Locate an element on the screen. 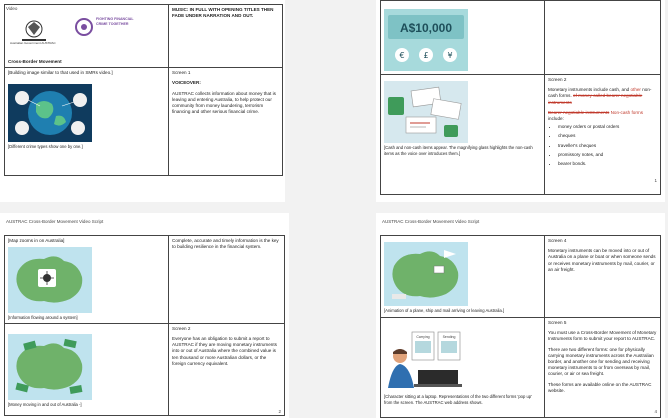  cheques-and-cash-illustration is located at coordinates (426, 112).